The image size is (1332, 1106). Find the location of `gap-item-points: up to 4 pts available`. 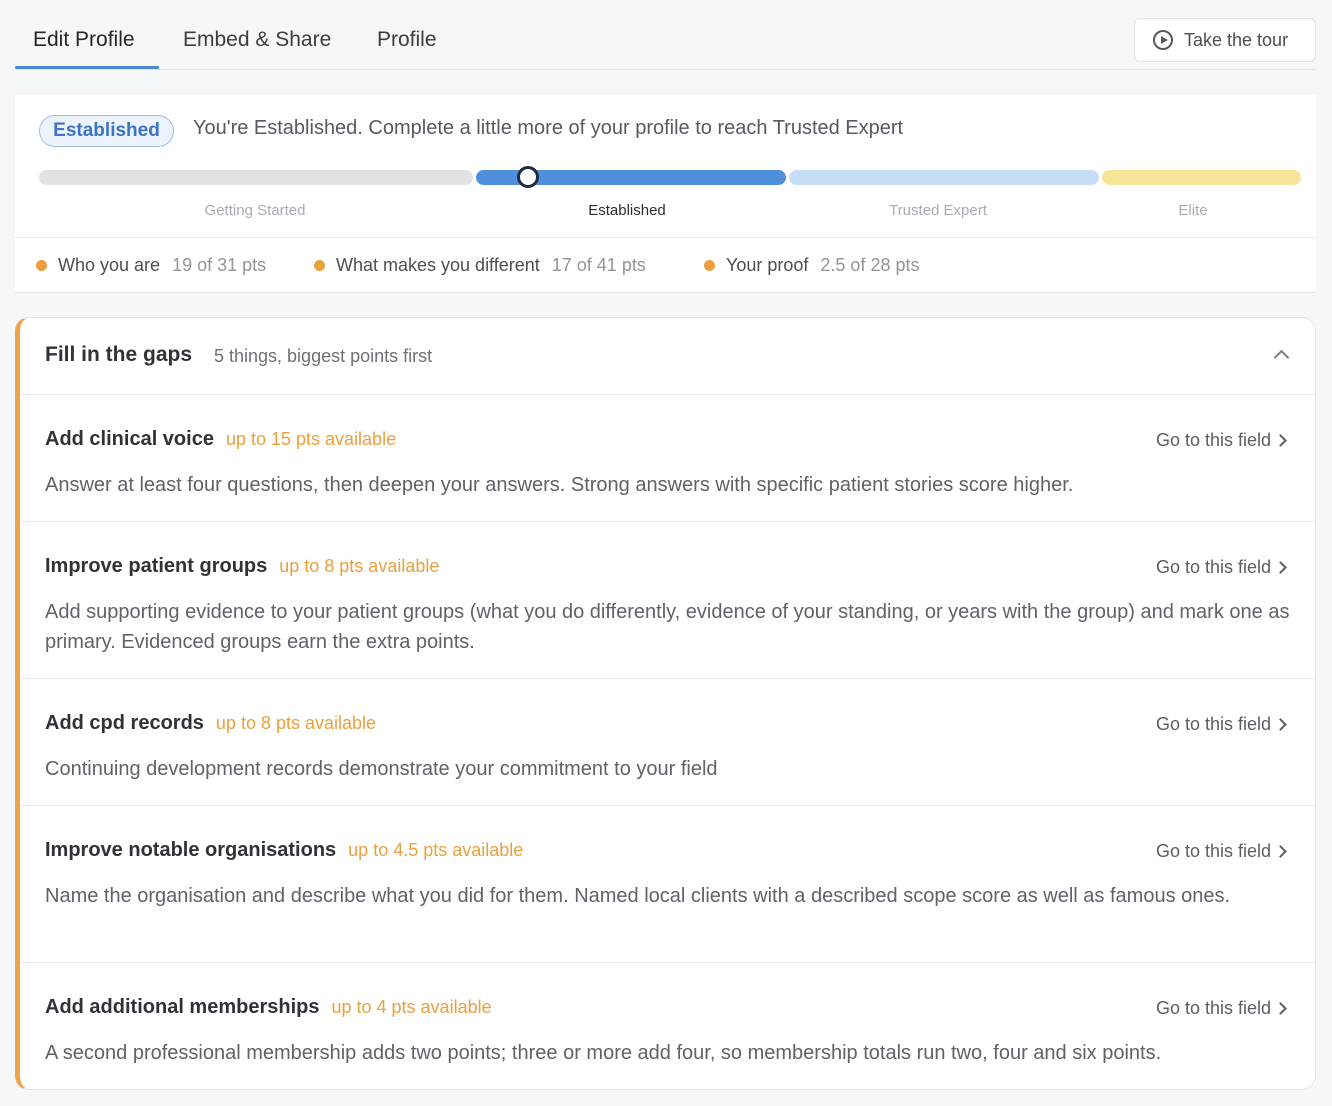

gap-item-points: up to 4 pts available is located at coordinates (411, 1007).